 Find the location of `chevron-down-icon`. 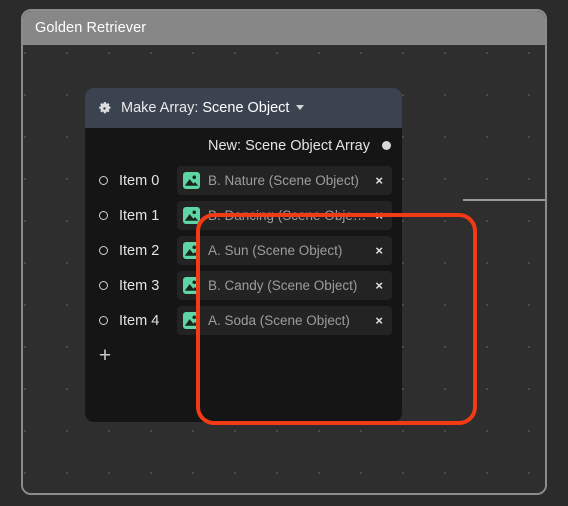

chevron-down-icon is located at coordinates (300, 107).